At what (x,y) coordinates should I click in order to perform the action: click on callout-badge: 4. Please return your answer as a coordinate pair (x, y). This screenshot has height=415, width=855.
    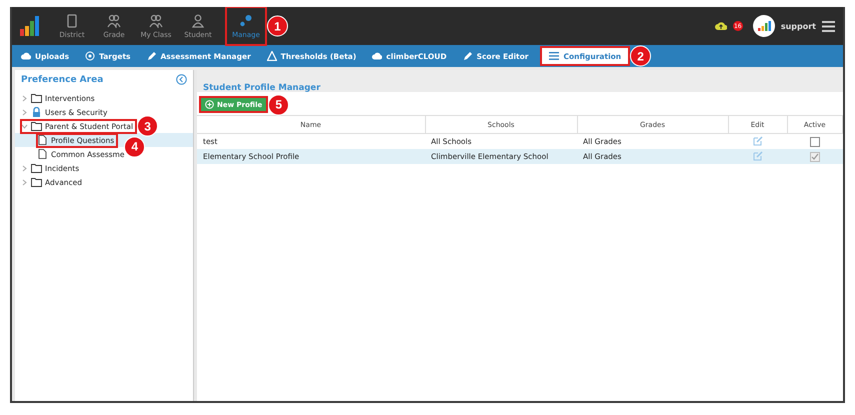
    Looking at the image, I should click on (135, 146).